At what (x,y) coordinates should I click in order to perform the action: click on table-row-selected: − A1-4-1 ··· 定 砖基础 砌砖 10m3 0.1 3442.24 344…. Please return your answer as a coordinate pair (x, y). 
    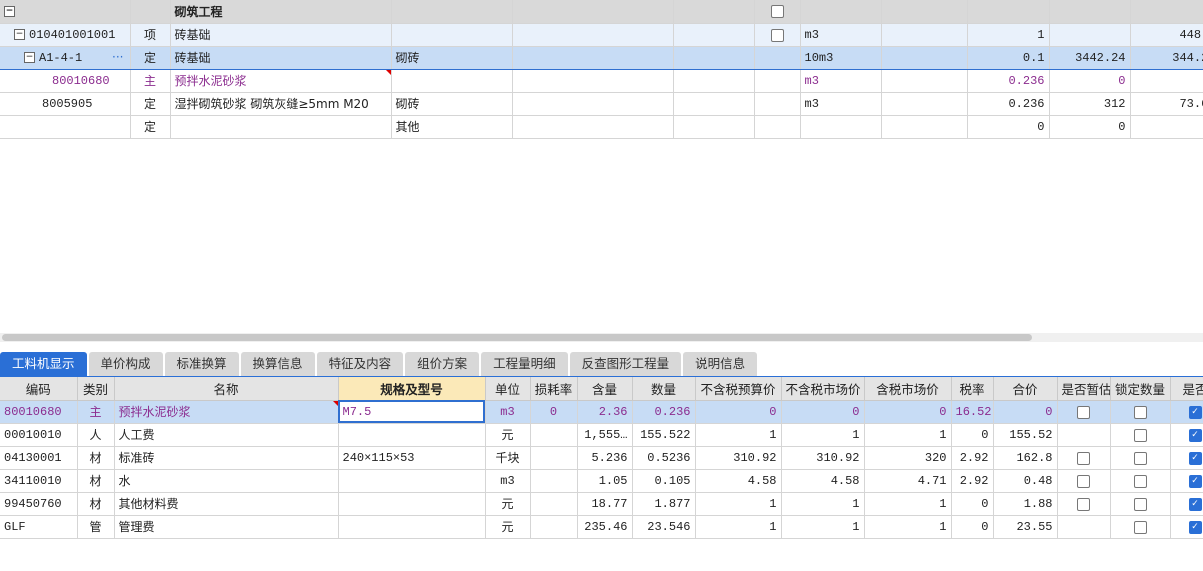
    Looking at the image, I should click on (601, 57).